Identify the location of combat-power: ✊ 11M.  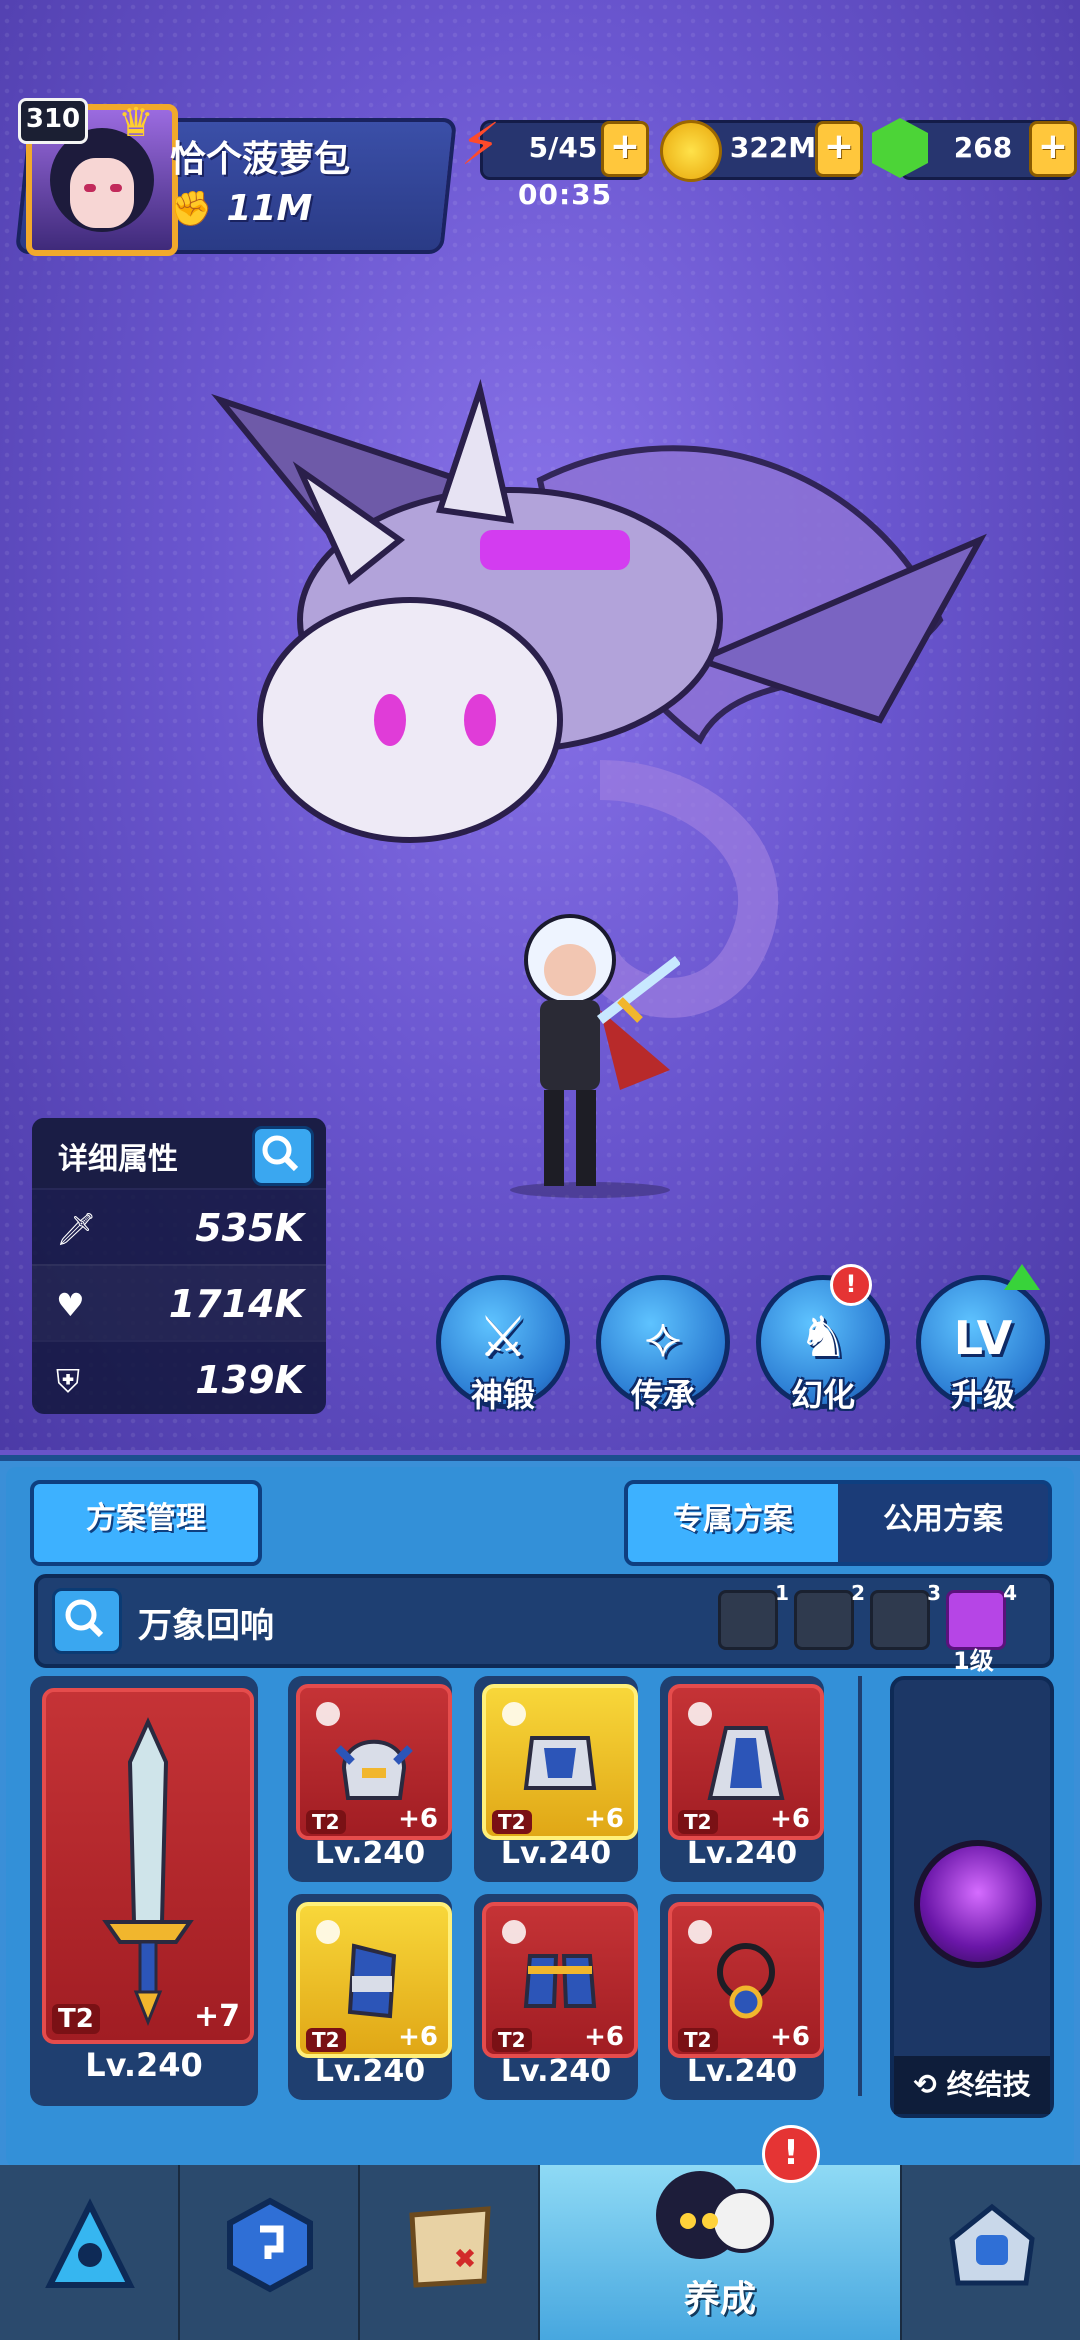
(241, 208).